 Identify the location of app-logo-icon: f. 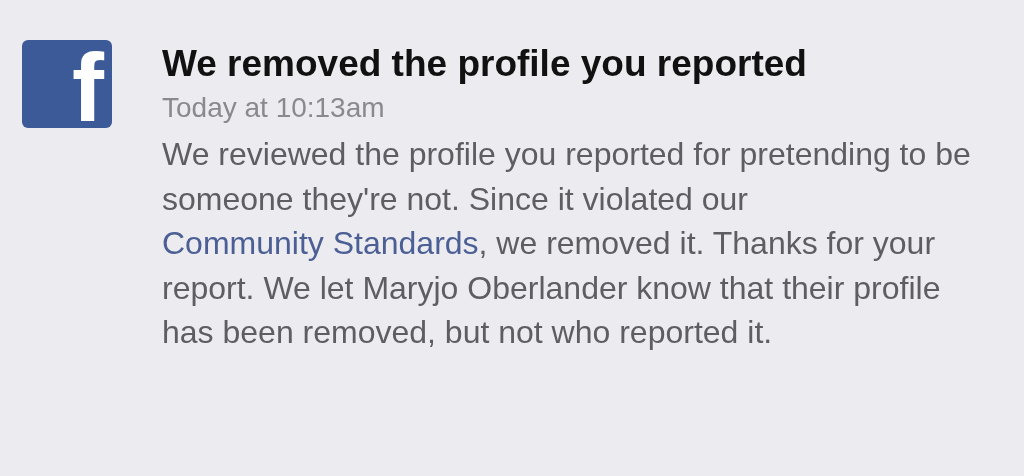
(67, 84).